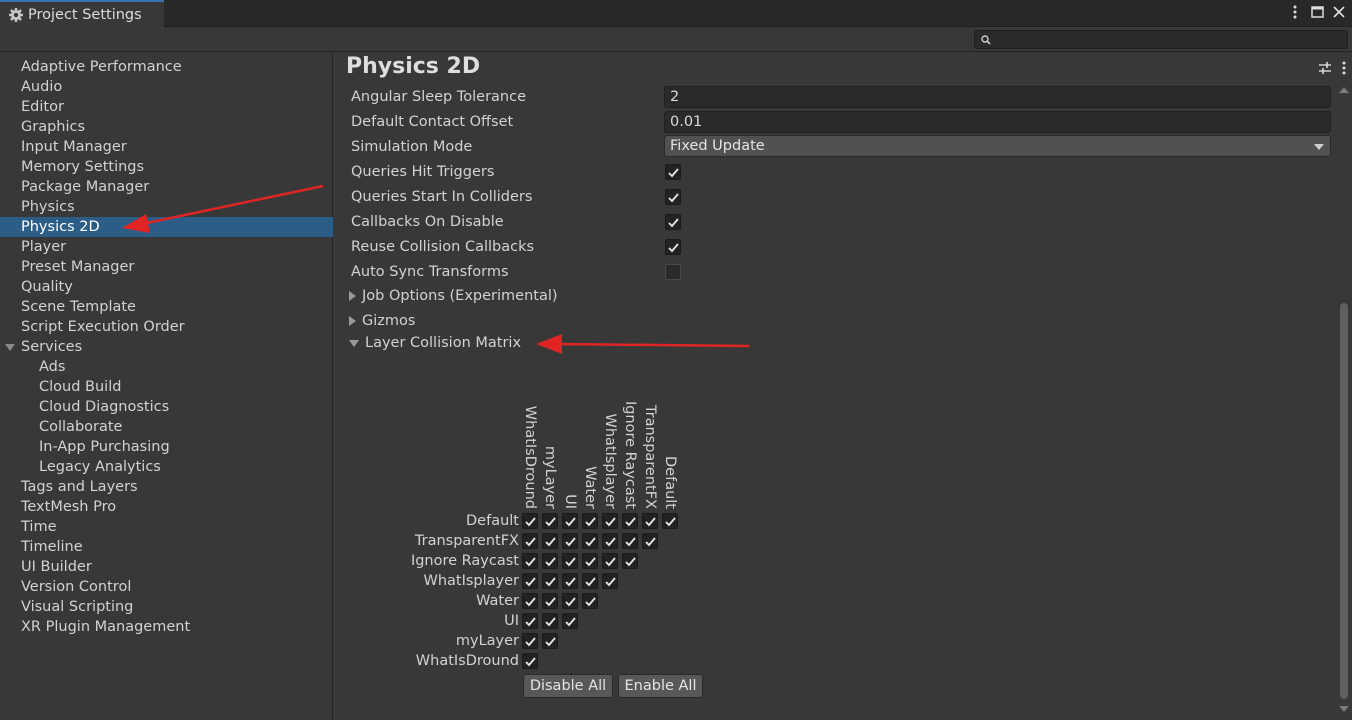 This screenshot has width=1352, height=720. Describe the element at coordinates (166, 347) in the screenshot. I see `sidebar-item-services: Services` at that location.